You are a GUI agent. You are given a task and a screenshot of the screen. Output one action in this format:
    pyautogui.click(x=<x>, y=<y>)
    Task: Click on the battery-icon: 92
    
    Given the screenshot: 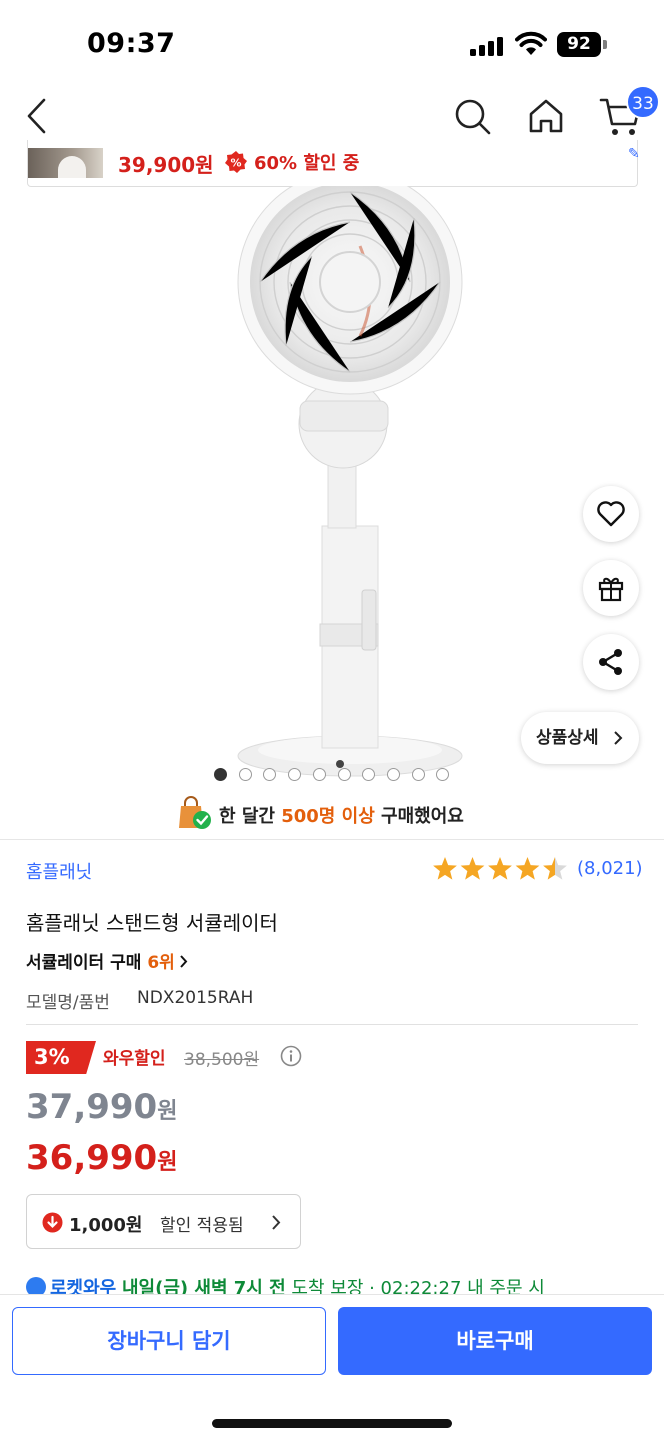 What is the action you would take?
    pyautogui.click(x=582, y=44)
    